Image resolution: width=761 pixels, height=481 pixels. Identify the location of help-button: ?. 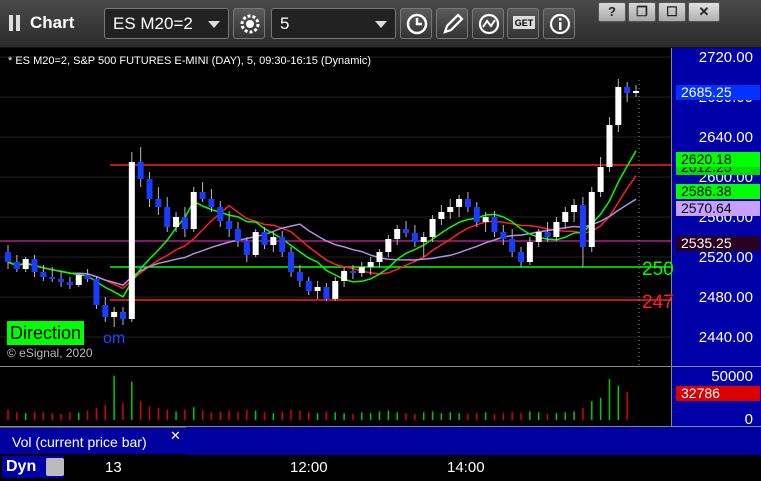
(612, 12).